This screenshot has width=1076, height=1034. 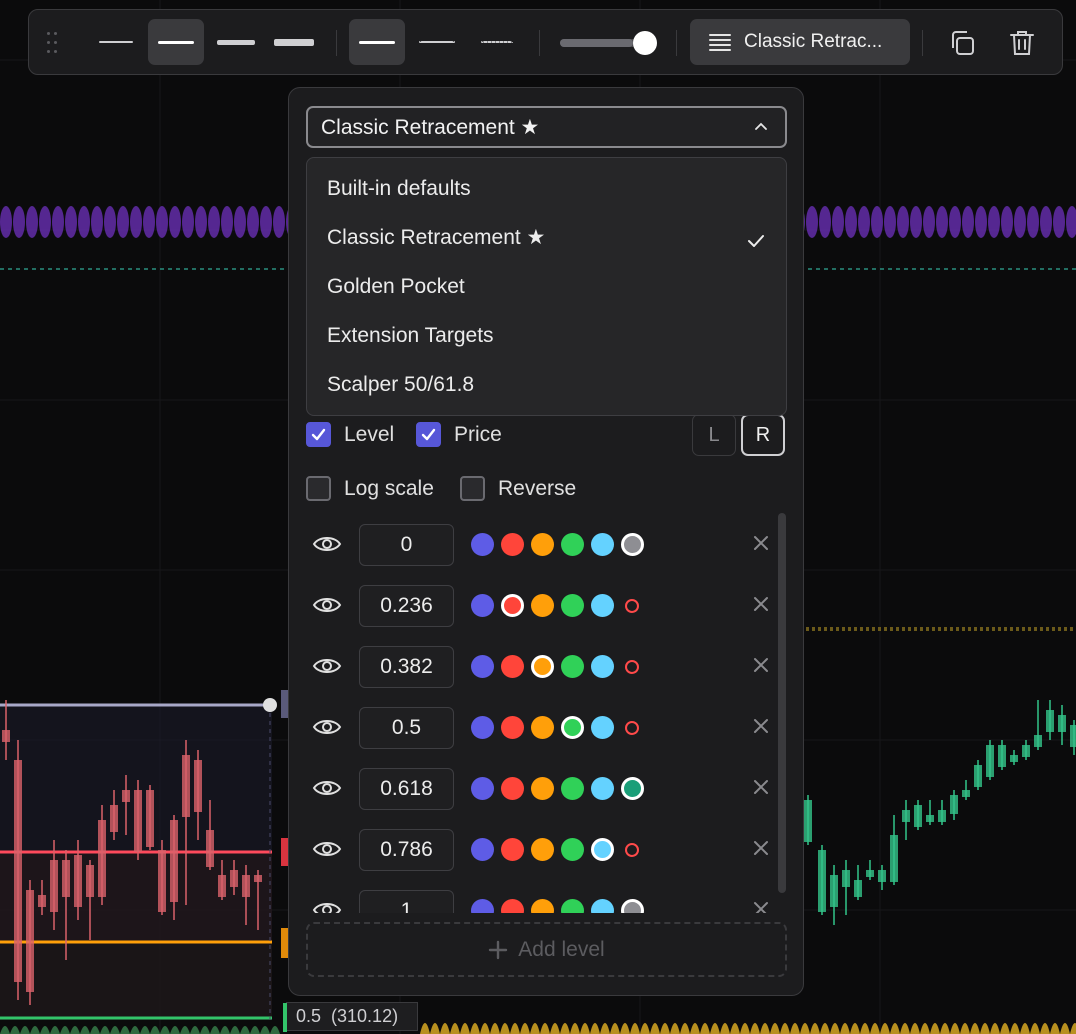 I want to click on log-scale-toggle: Log scale, so click(x=370, y=488).